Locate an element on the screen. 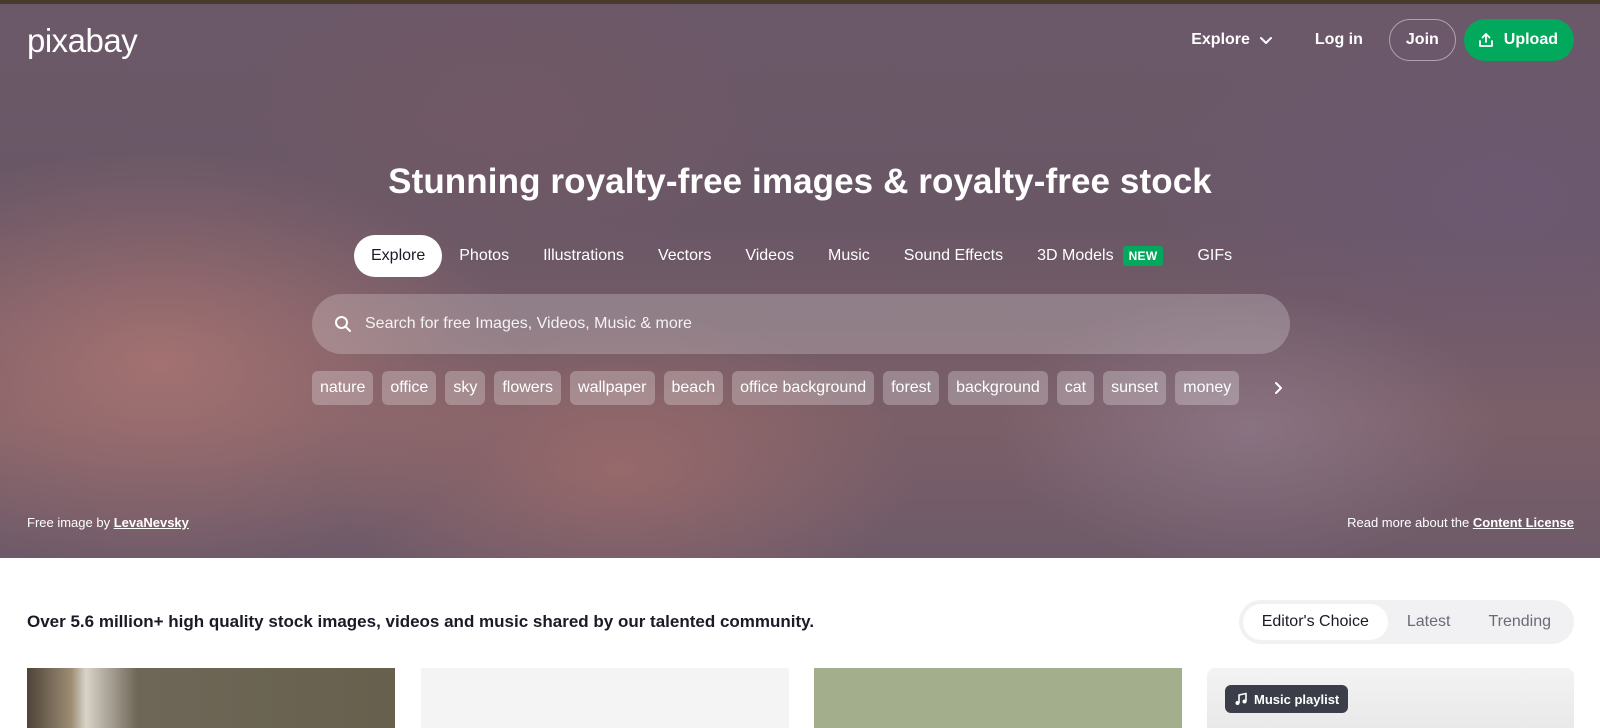 The image size is (1600, 728). header-actions: Explore Log in Join Upload is located at coordinates (1375, 40).